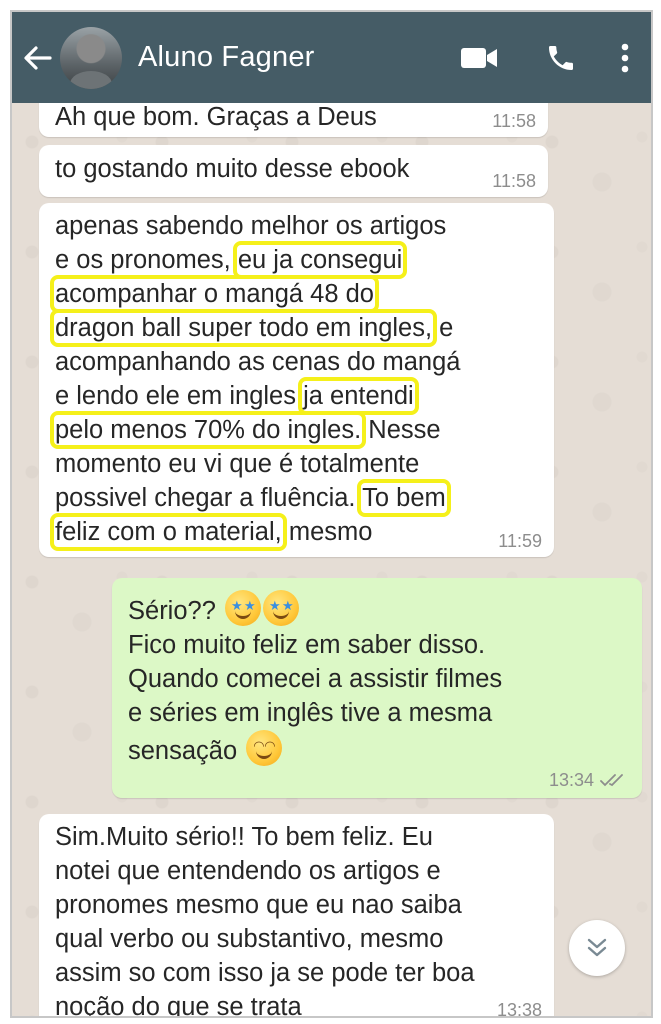 The width and height of the screenshot is (661, 1024). What do you see at coordinates (265, 973) in the screenshot?
I see `message-line: assim so com isso ja se pode ter boa` at bounding box center [265, 973].